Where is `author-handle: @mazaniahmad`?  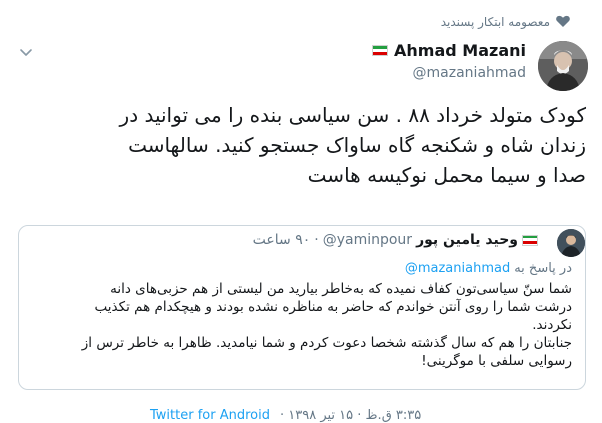 author-handle: @mazaniahmad is located at coordinates (469, 73).